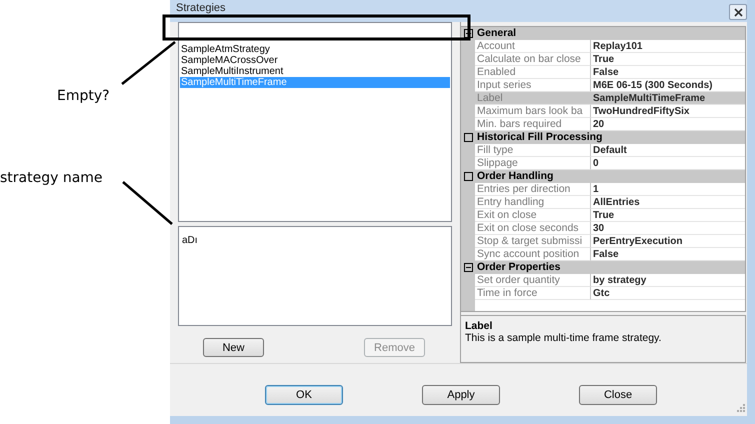  I want to click on annotation-label: Empty?, so click(83, 96).